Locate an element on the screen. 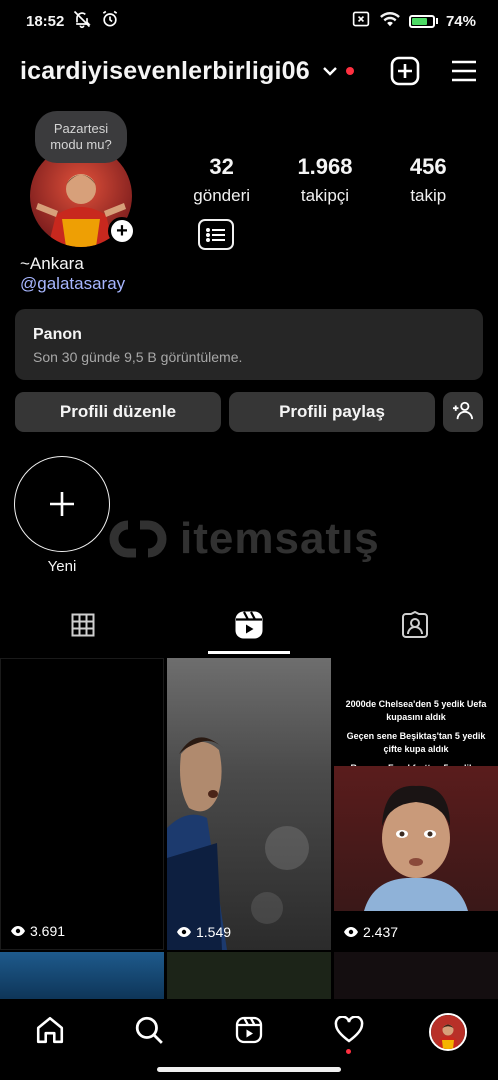 The width and height of the screenshot is (498, 1080). notification-dot is located at coordinates (349, 71).